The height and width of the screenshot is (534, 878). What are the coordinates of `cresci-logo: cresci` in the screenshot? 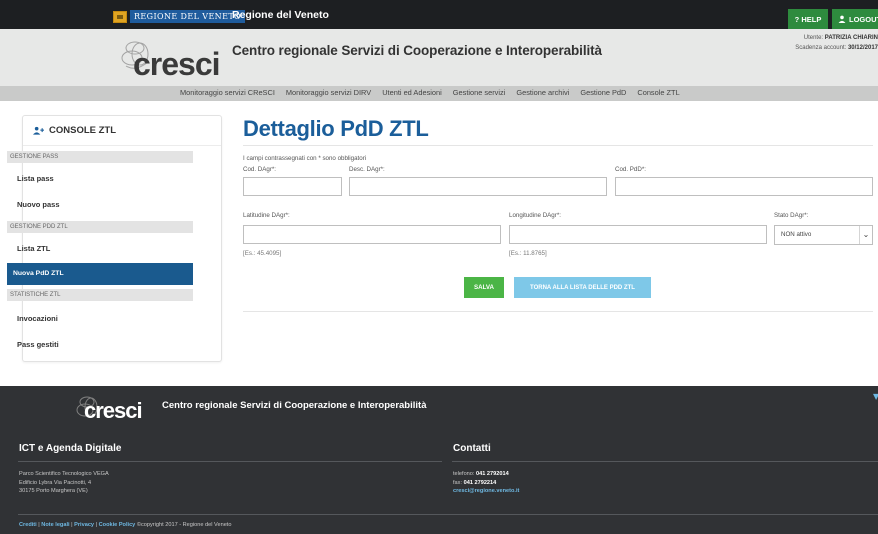 It's located at (177, 64).